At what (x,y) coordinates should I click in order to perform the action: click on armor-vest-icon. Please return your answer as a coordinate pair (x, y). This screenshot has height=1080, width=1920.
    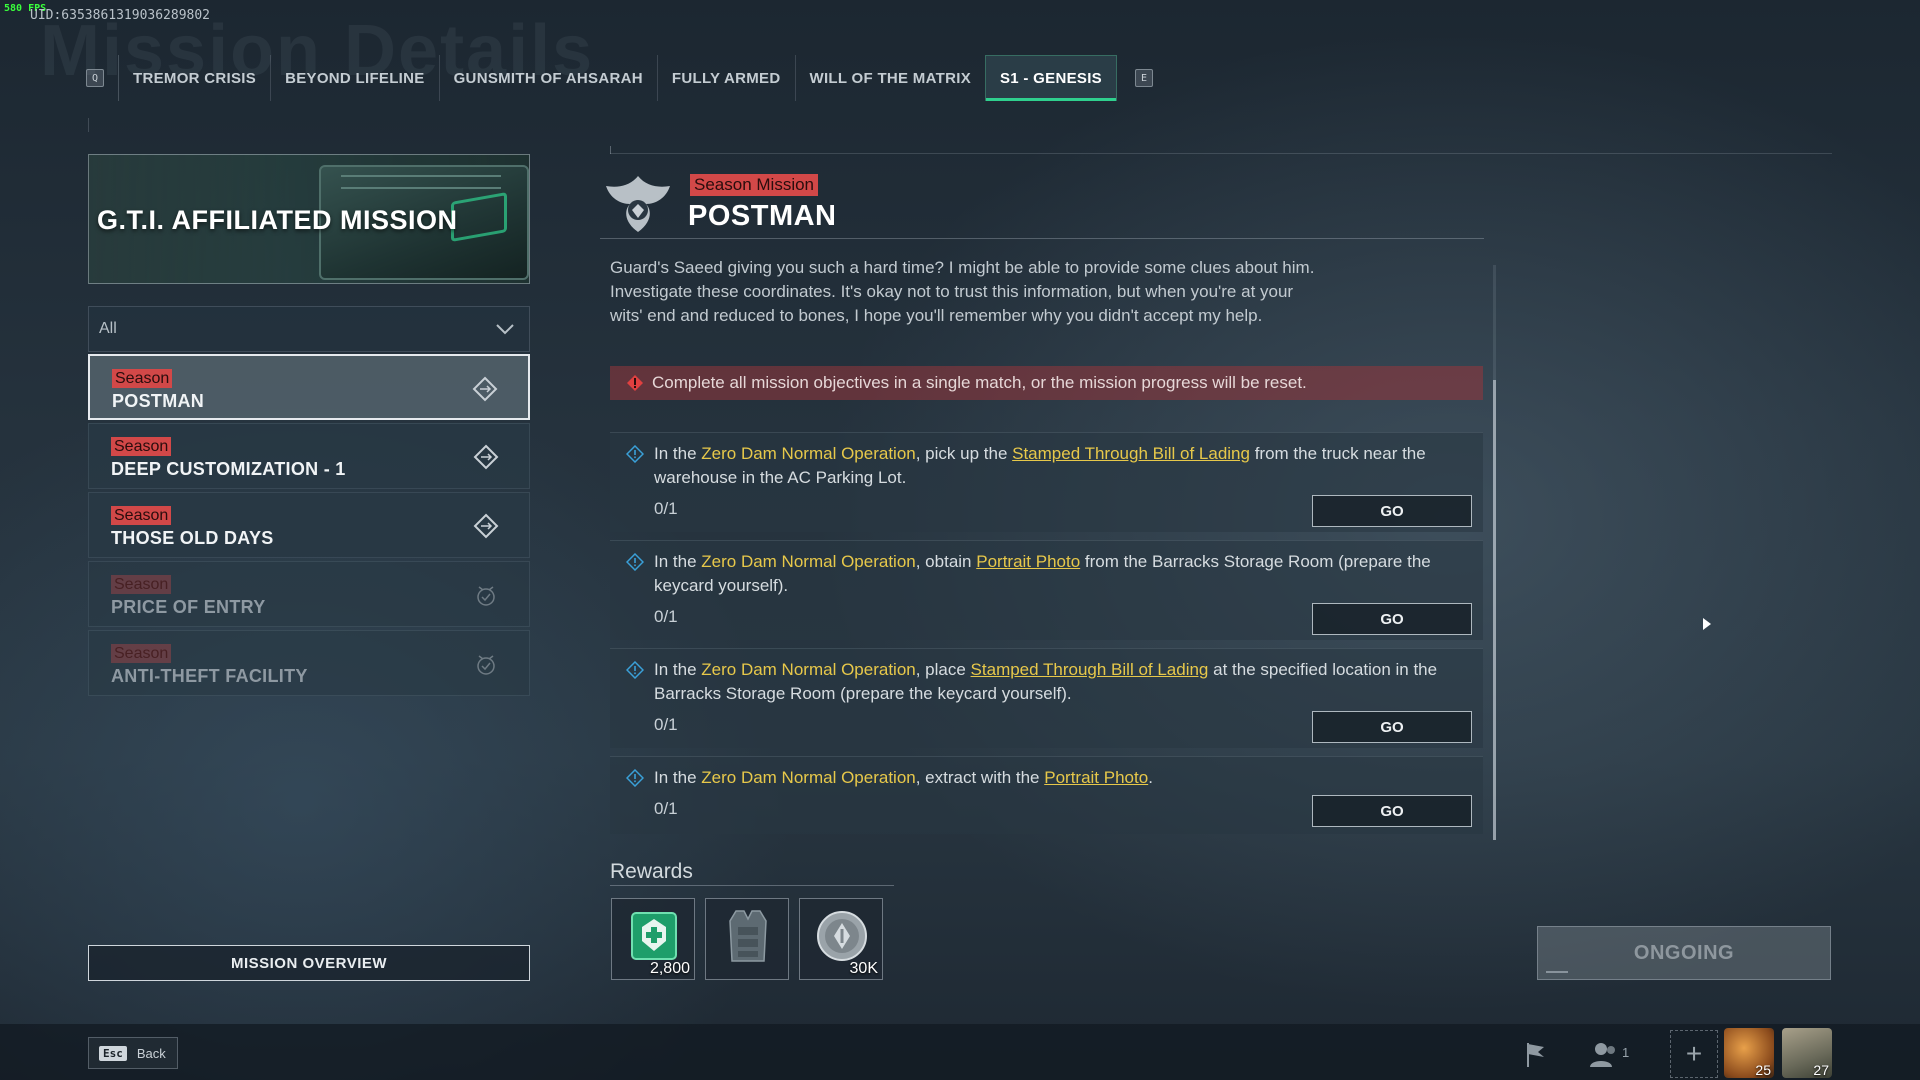
    Looking at the image, I should click on (748, 936).